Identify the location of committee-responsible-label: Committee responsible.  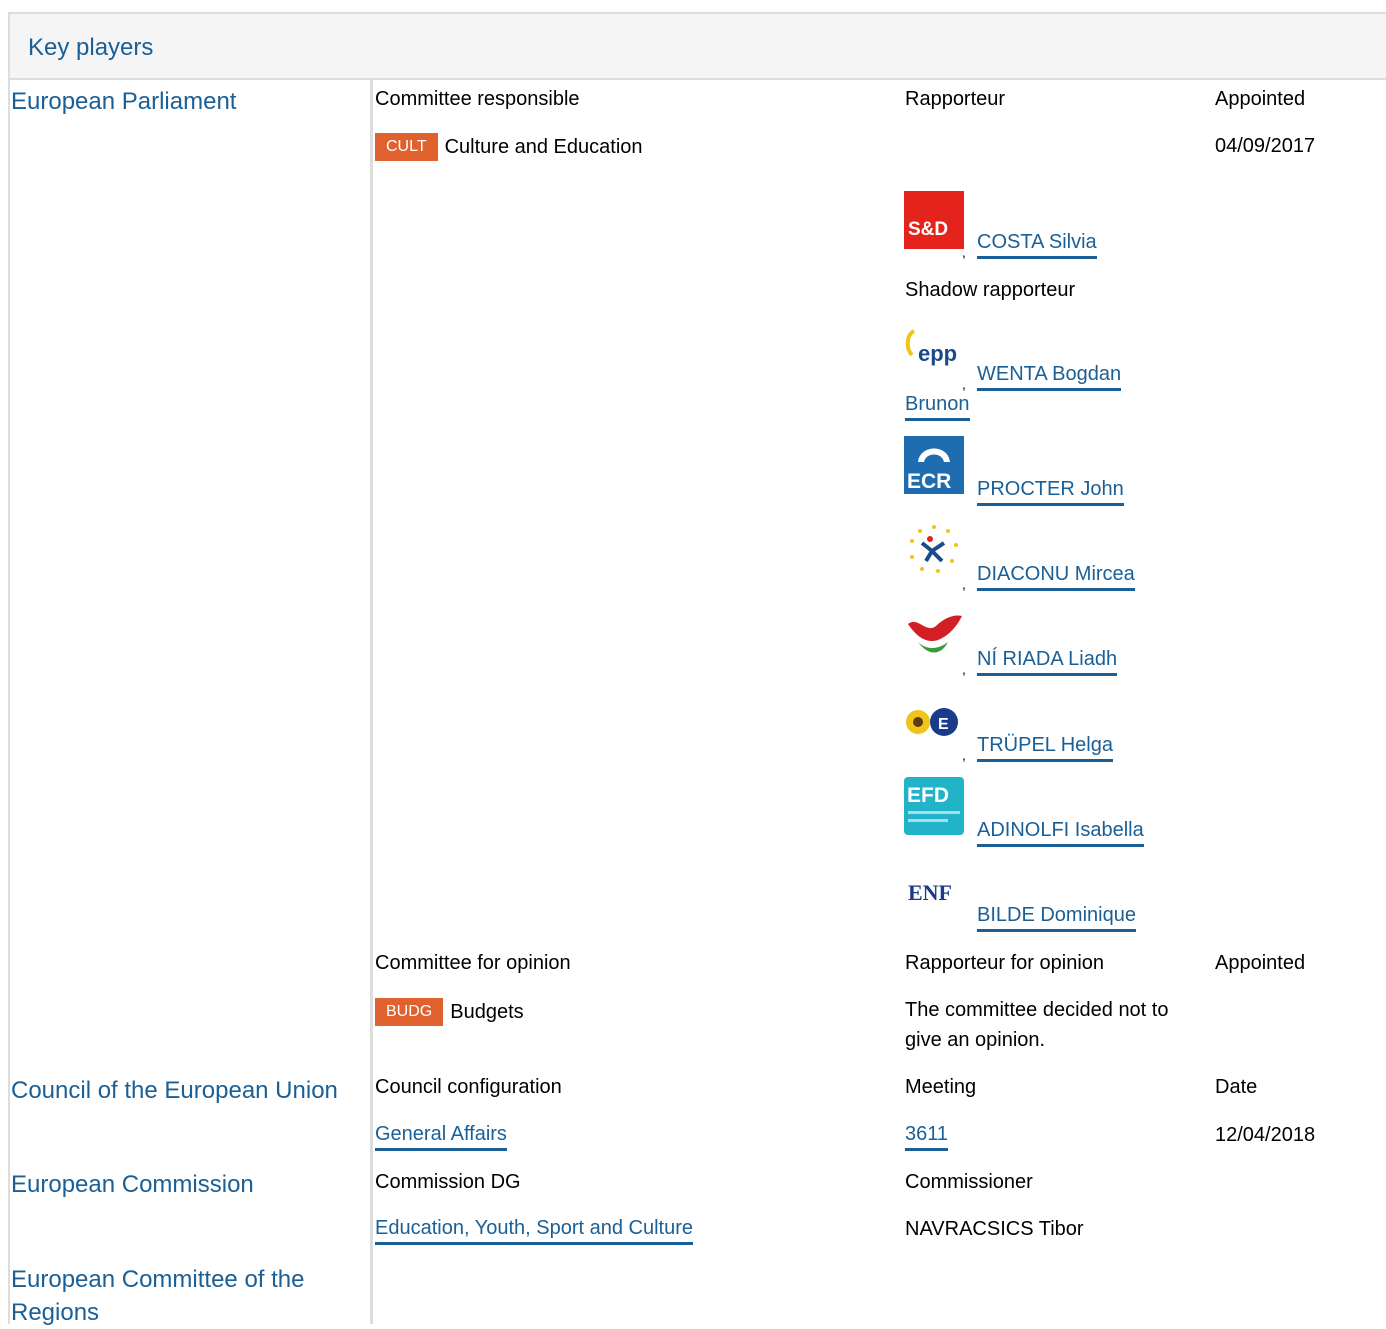
(477, 99).